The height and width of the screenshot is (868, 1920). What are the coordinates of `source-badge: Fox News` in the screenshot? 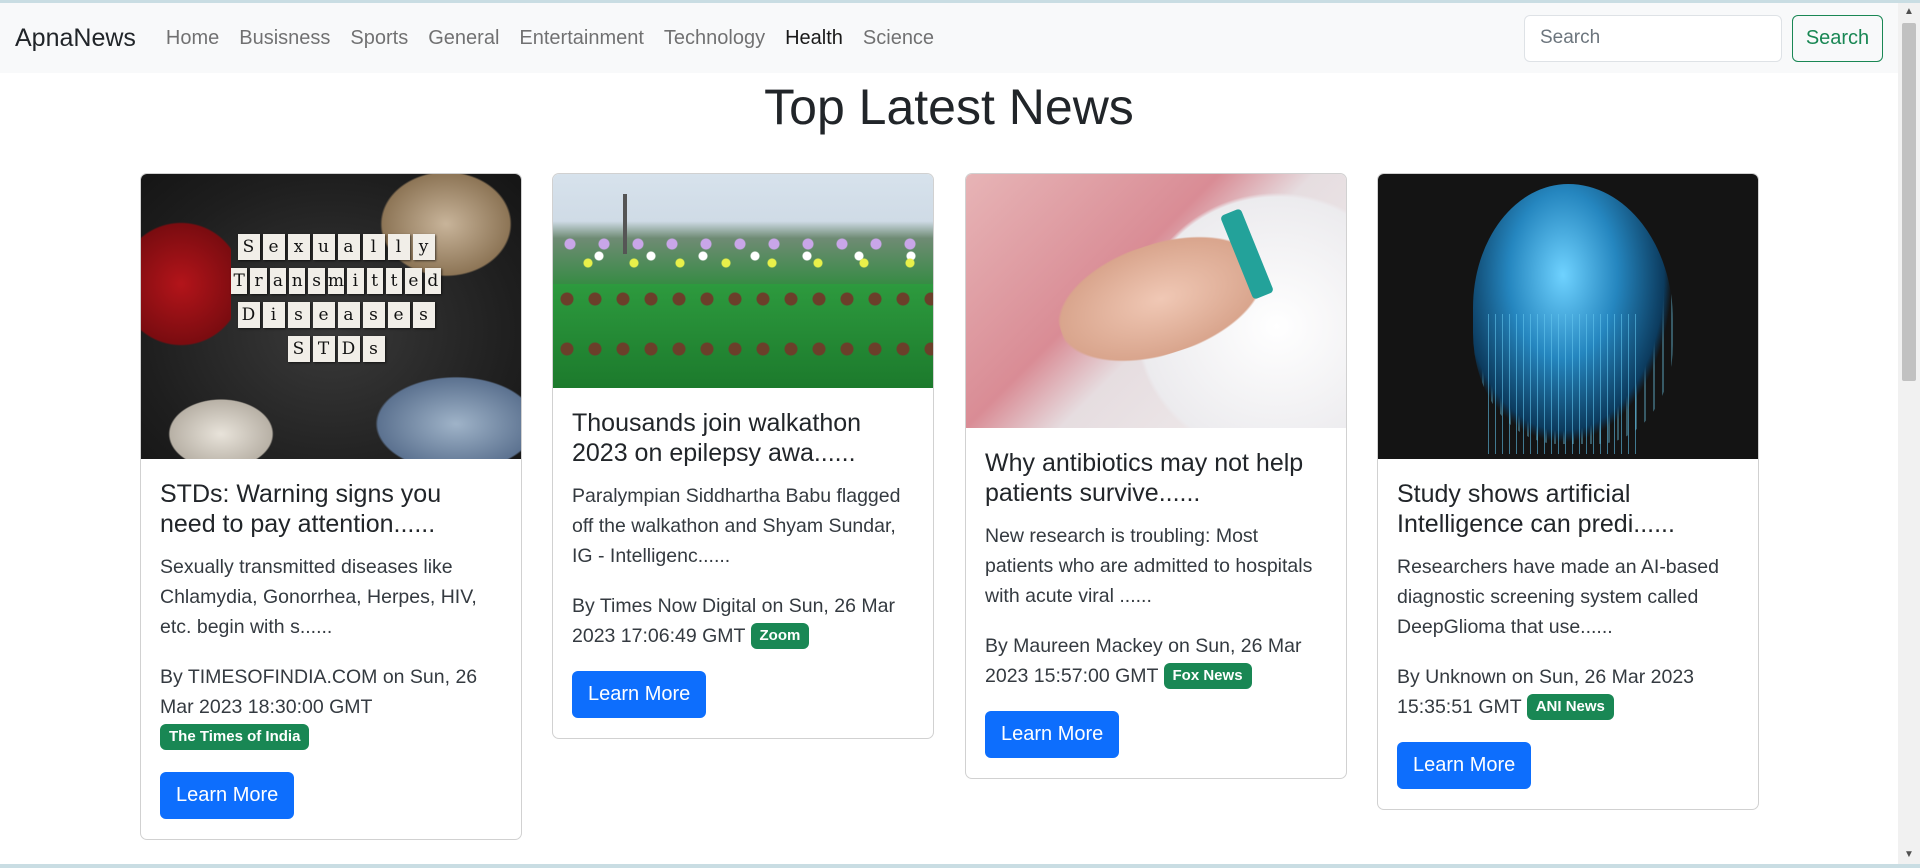 It's located at (1207, 676).